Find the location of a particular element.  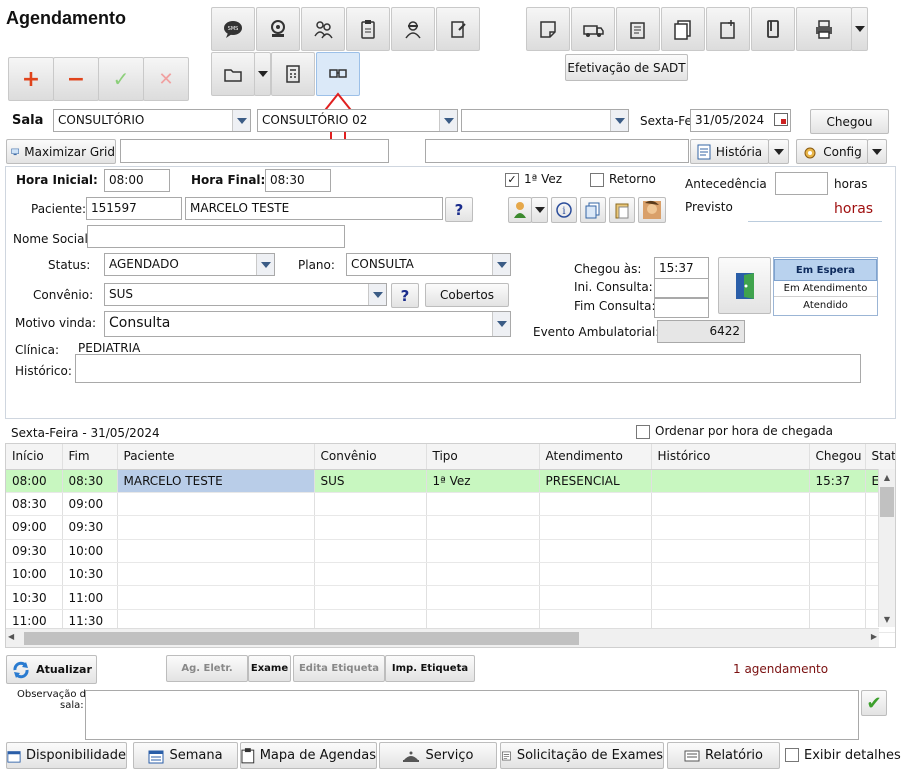

scroll-up-icon: ▲ is located at coordinates (887, 477).